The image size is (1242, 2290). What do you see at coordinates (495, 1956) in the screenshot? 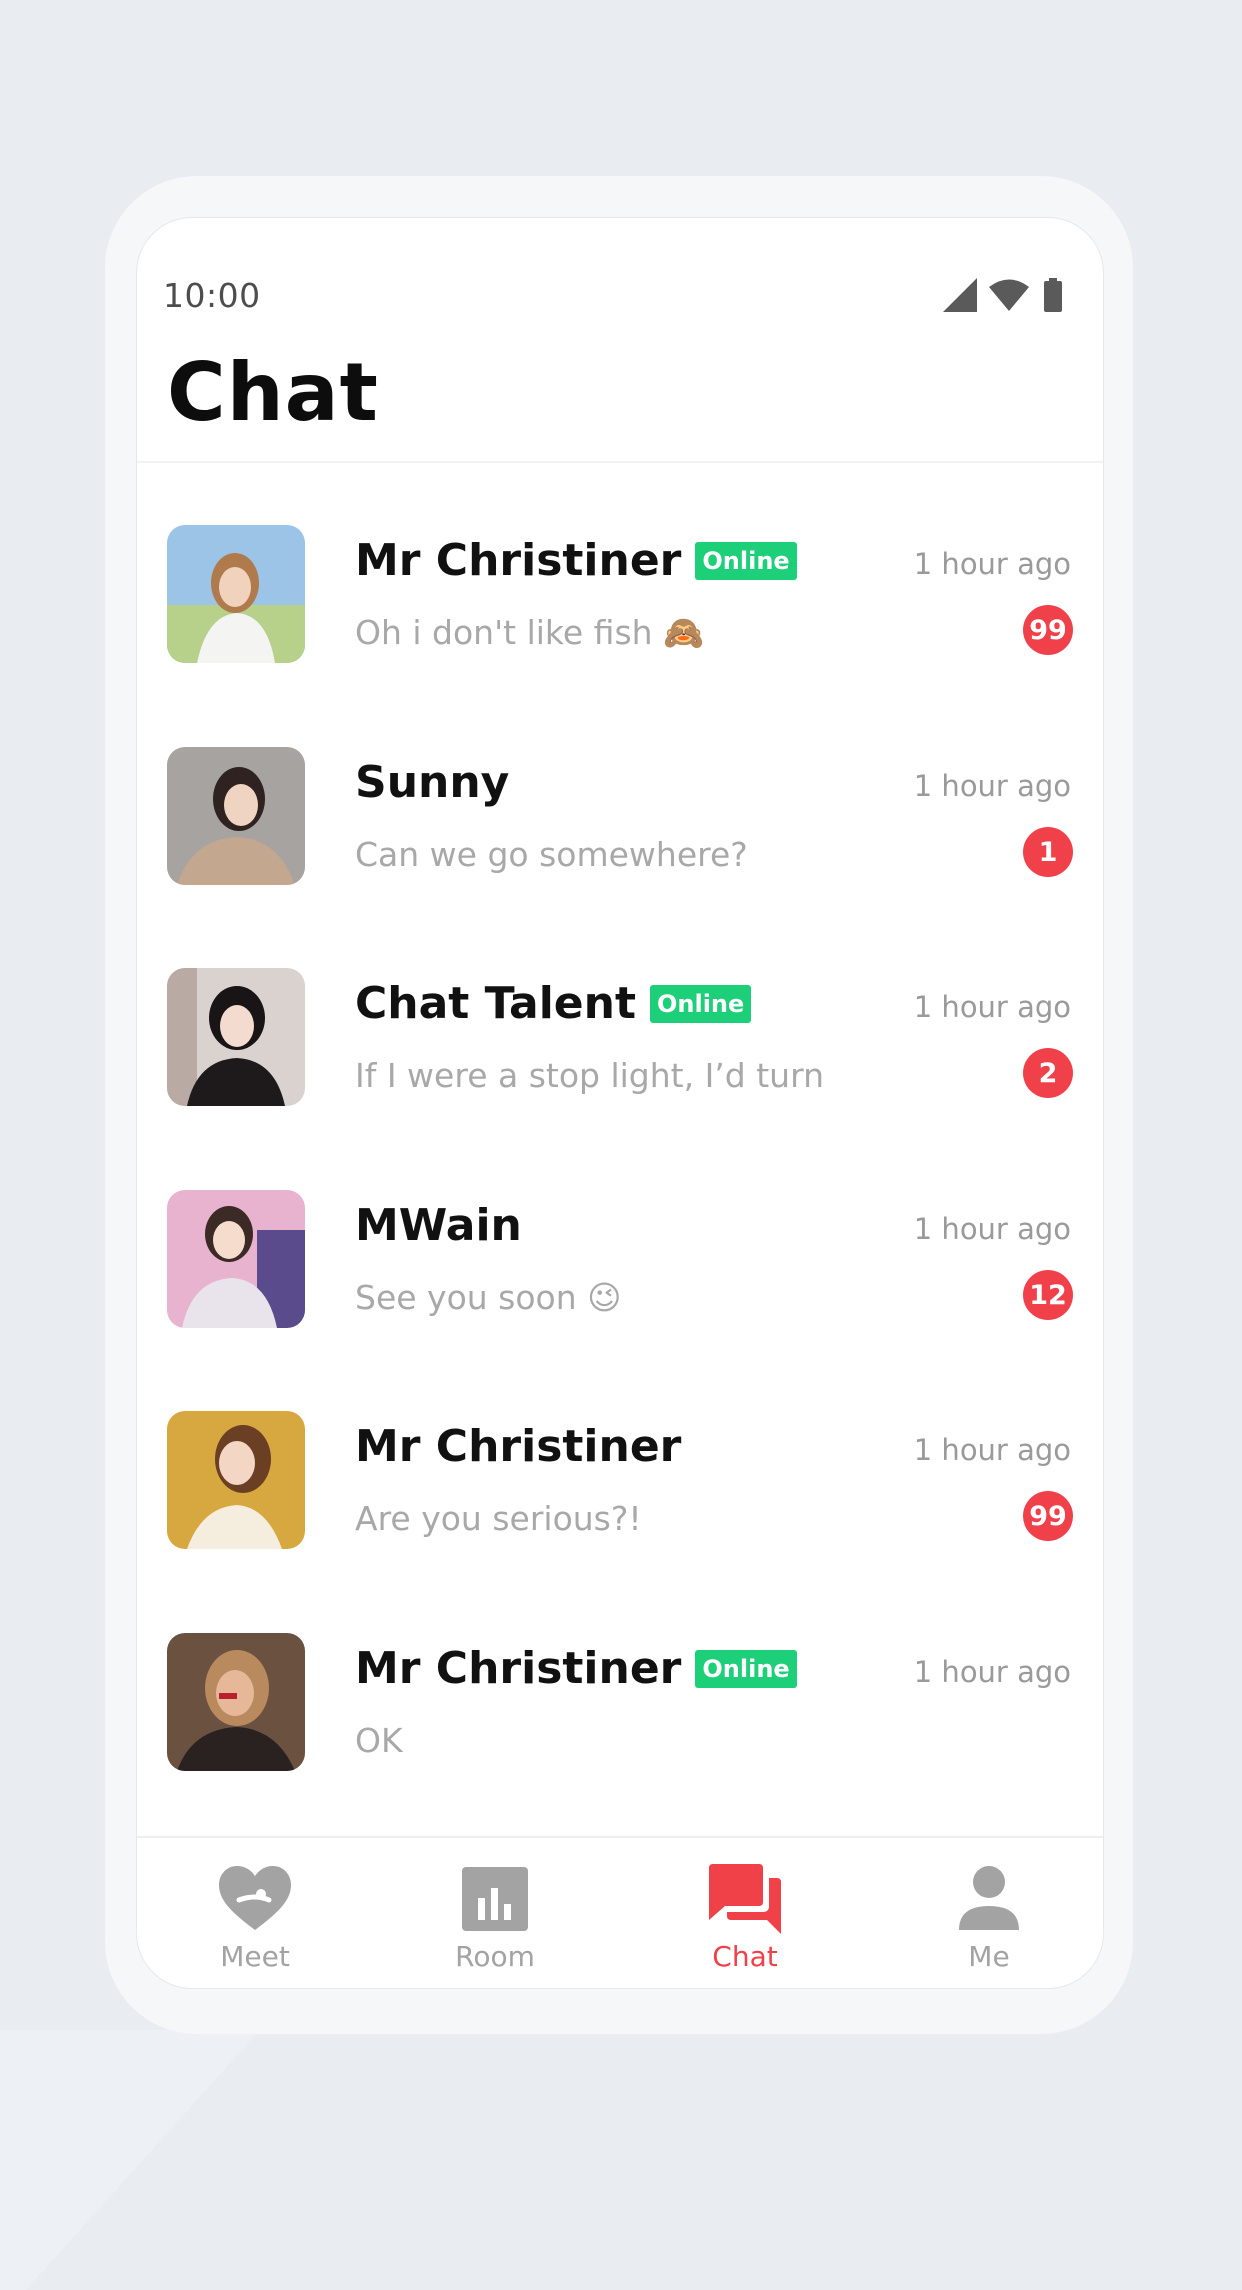
I see `tab-label: Room` at bounding box center [495, 1956].